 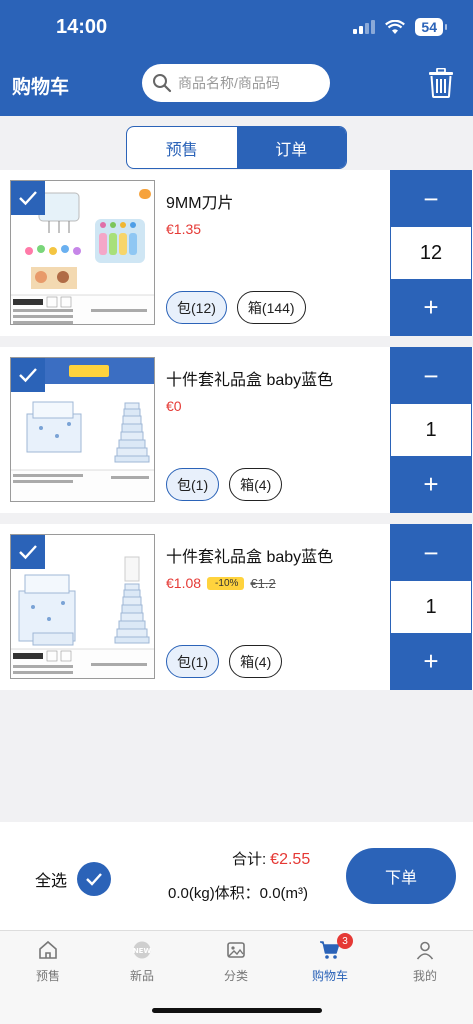 I want to click on svg-text: NEW, so click(x=142, y=951).